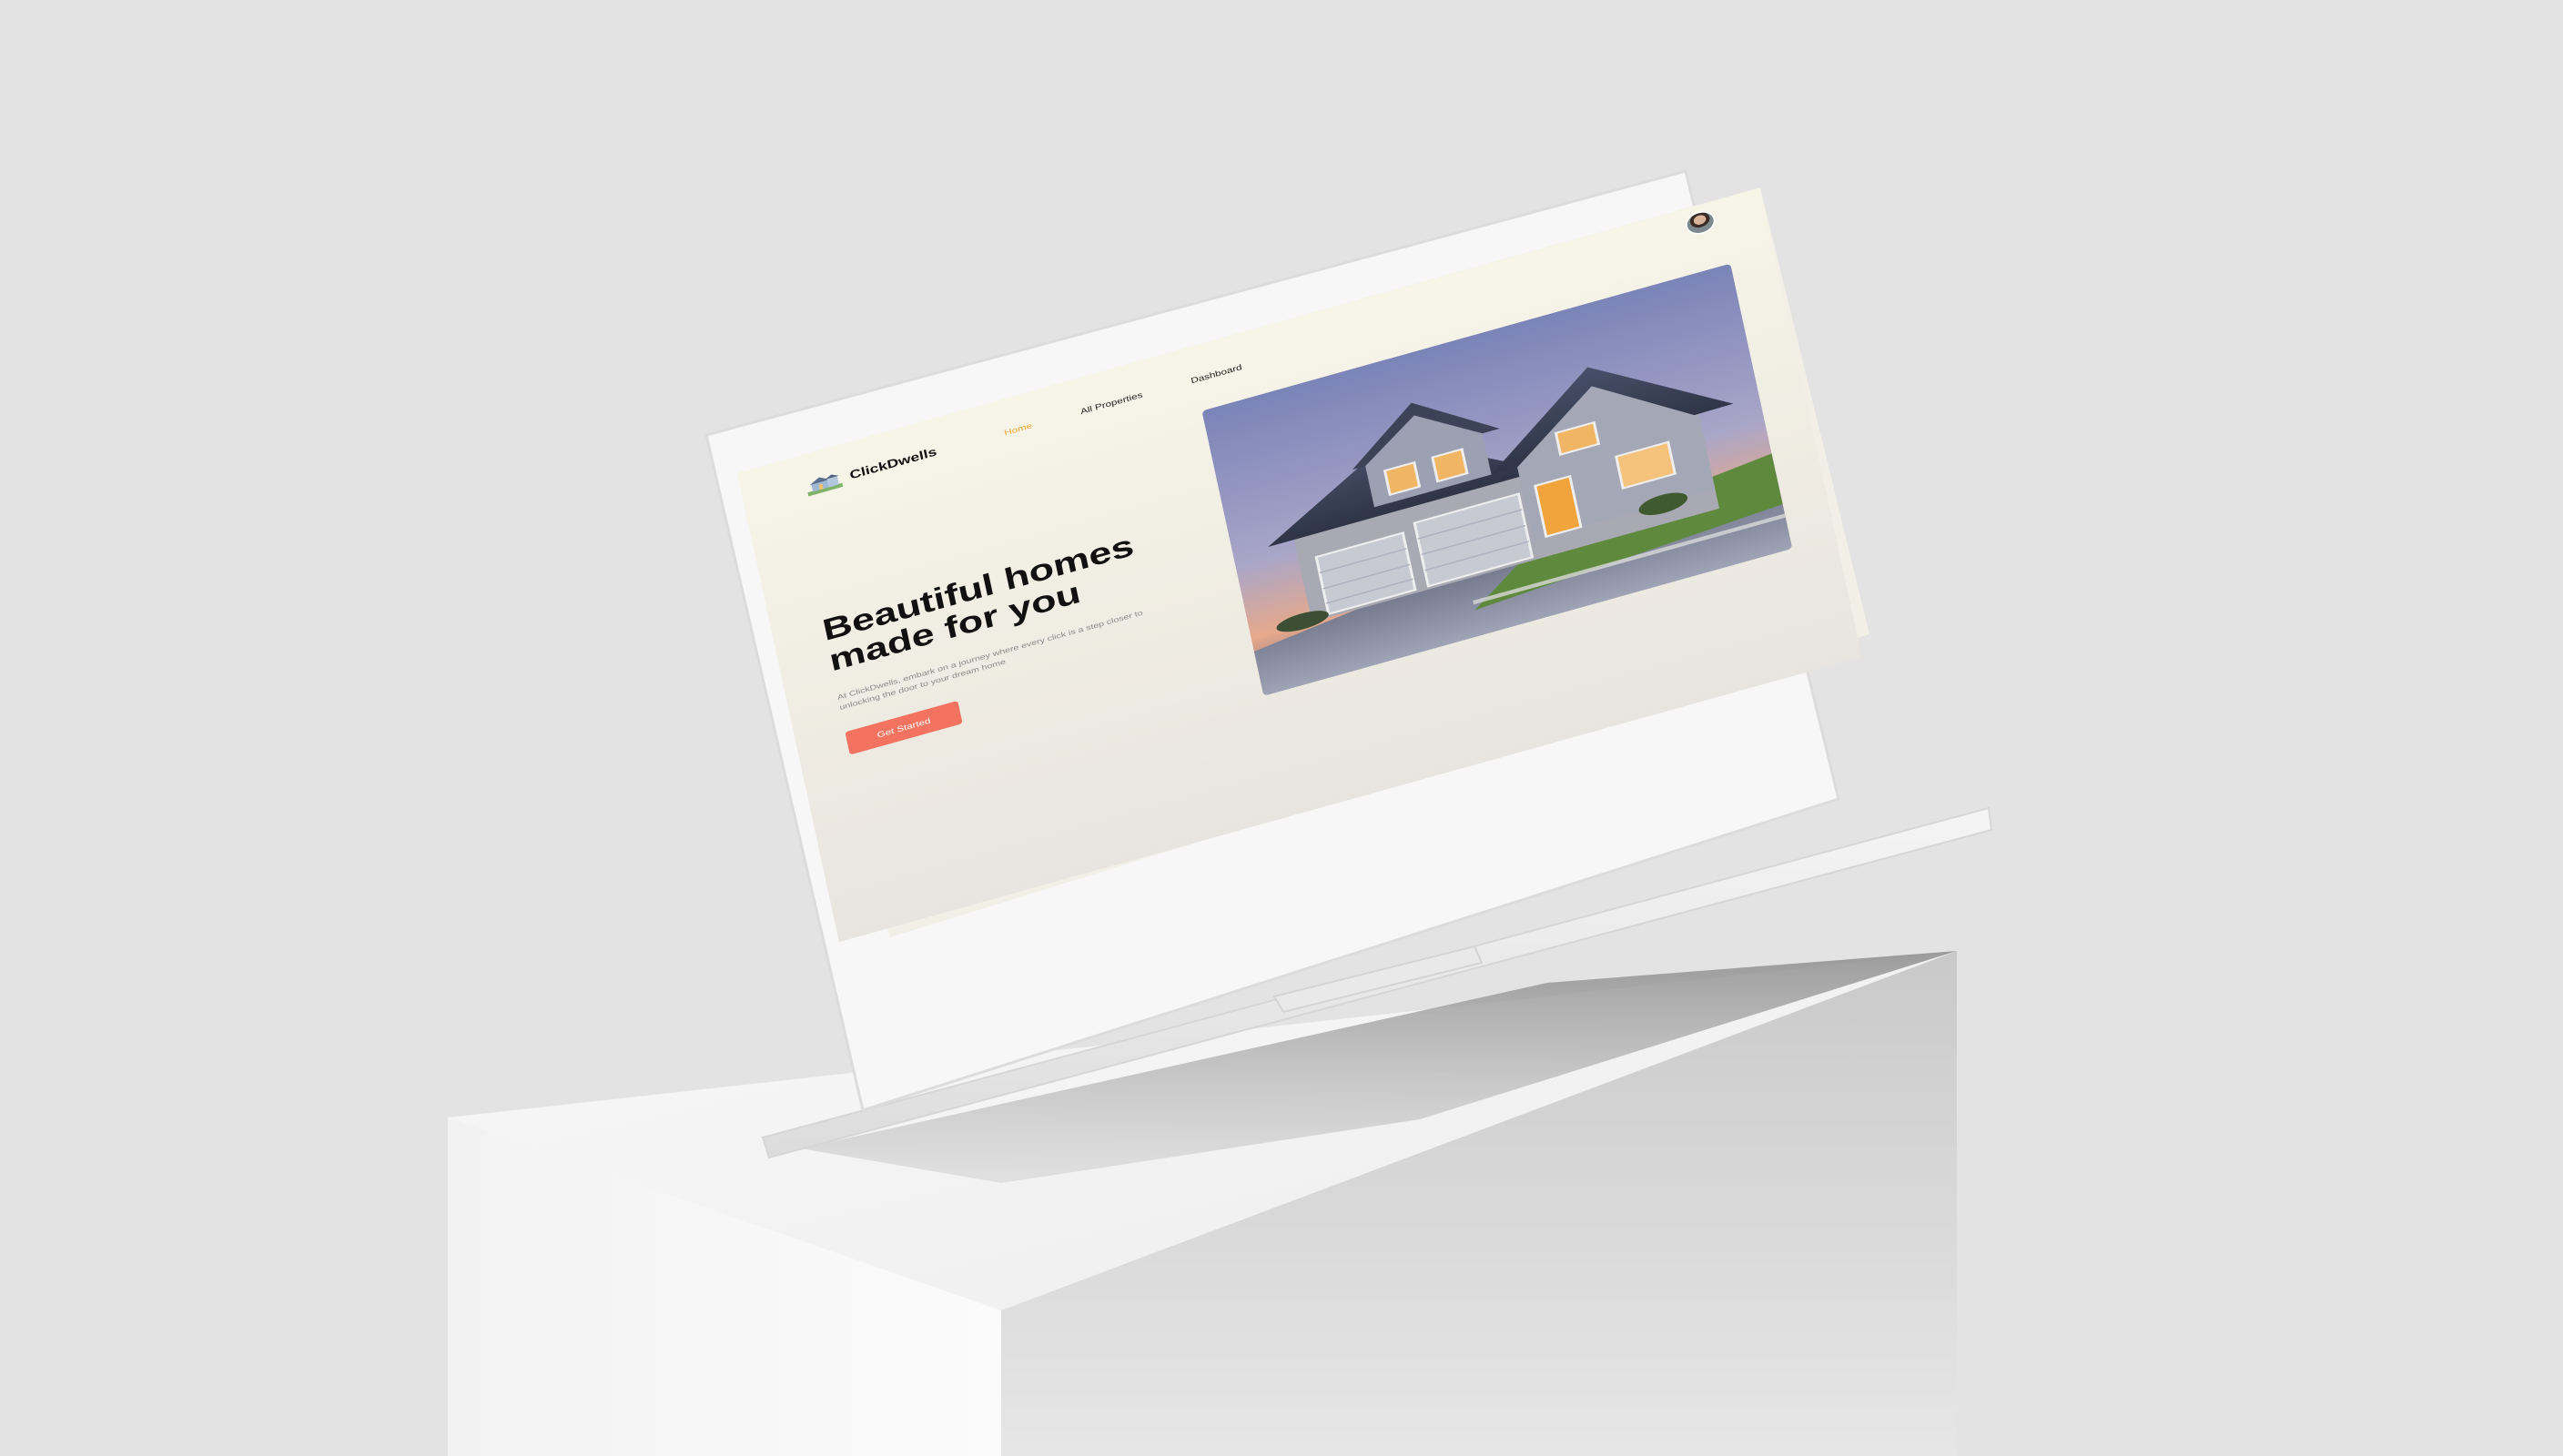 This screenshot has height=1456, width=2563. I want to click on brand: ClickDwells, so click(872, 470).